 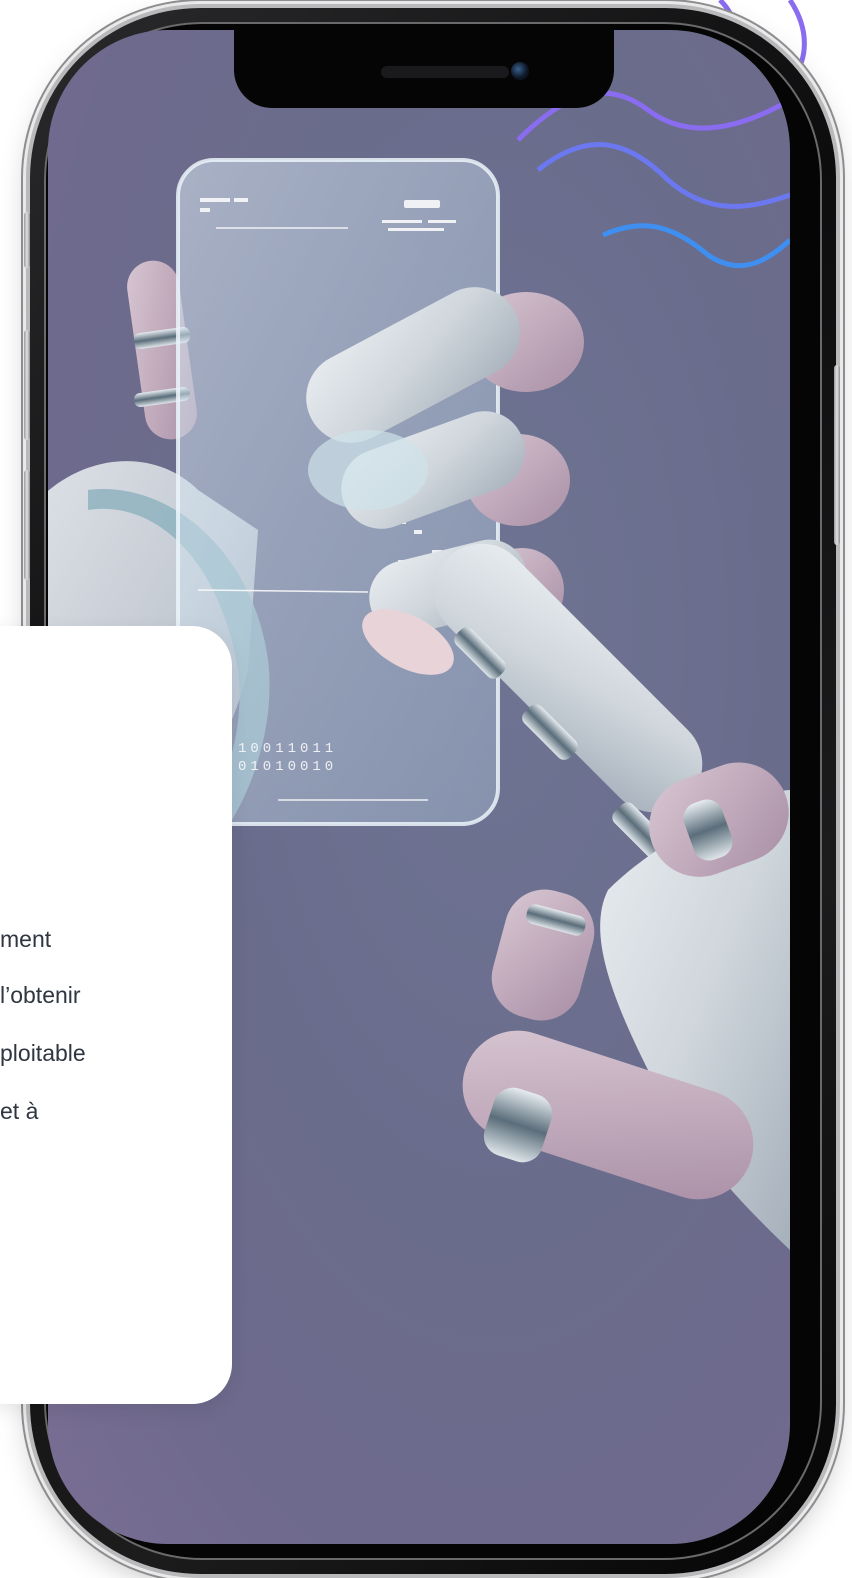 I want to click on power-button, so click(x=837, y=455).